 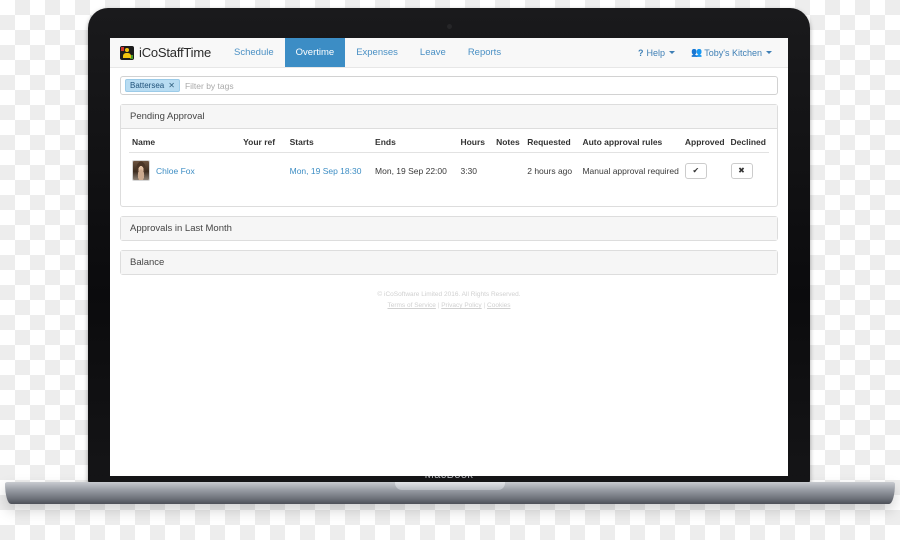 I want to click on column-header-name: Name, so click(x=185, y=141).